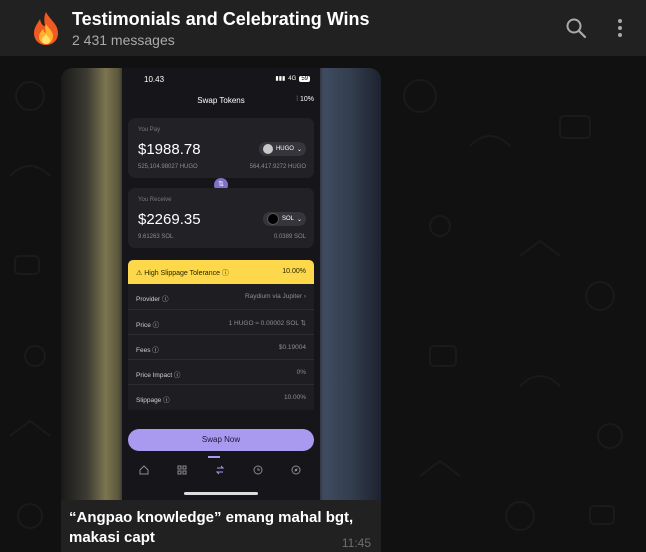 Image resolution: width=646 pixels, height=552 pixels. Describe the element at coordinates (154, 79) in the screenshot. I see `phone-status-time: 10.43` at that location.